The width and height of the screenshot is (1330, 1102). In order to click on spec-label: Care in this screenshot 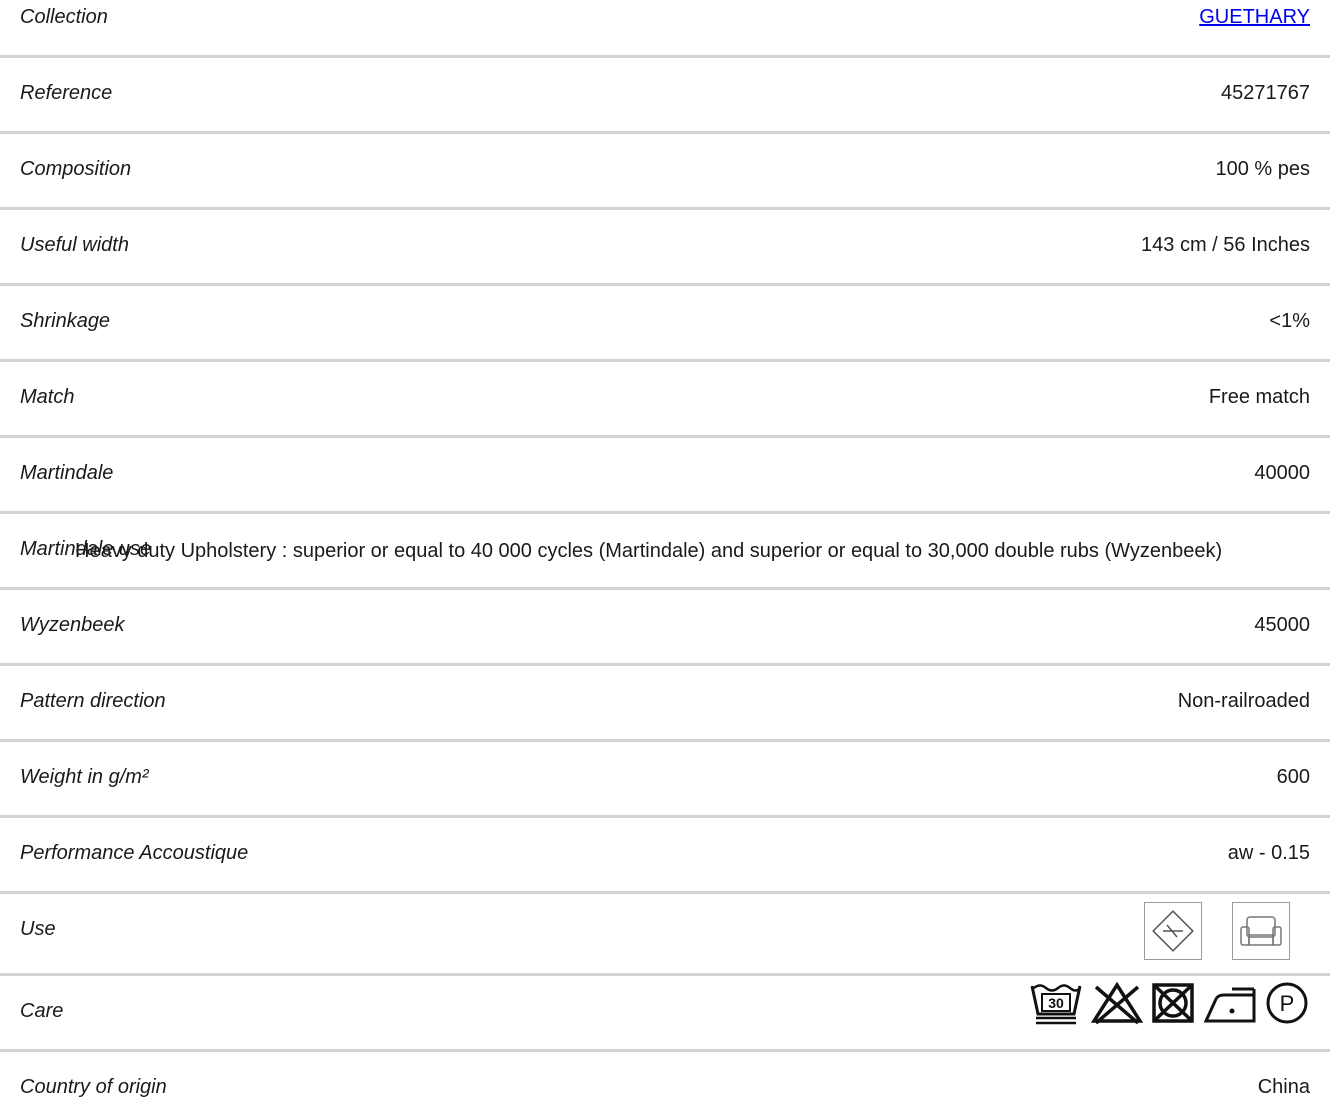, I will do `click(42, 1011)`.